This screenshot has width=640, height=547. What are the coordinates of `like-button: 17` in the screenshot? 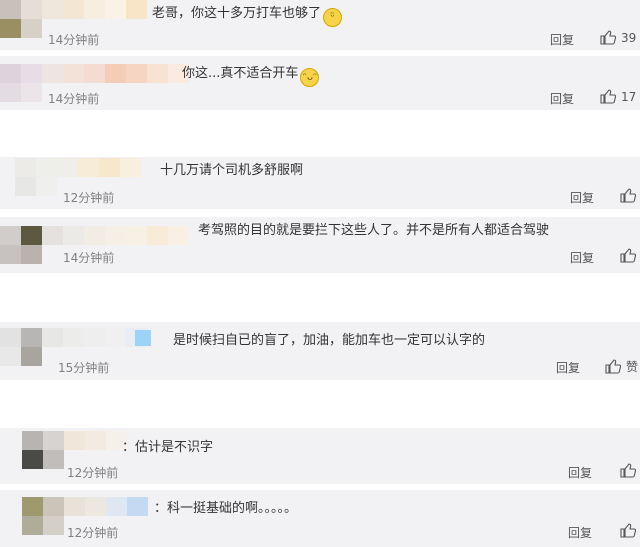 It's located at (618, 96).